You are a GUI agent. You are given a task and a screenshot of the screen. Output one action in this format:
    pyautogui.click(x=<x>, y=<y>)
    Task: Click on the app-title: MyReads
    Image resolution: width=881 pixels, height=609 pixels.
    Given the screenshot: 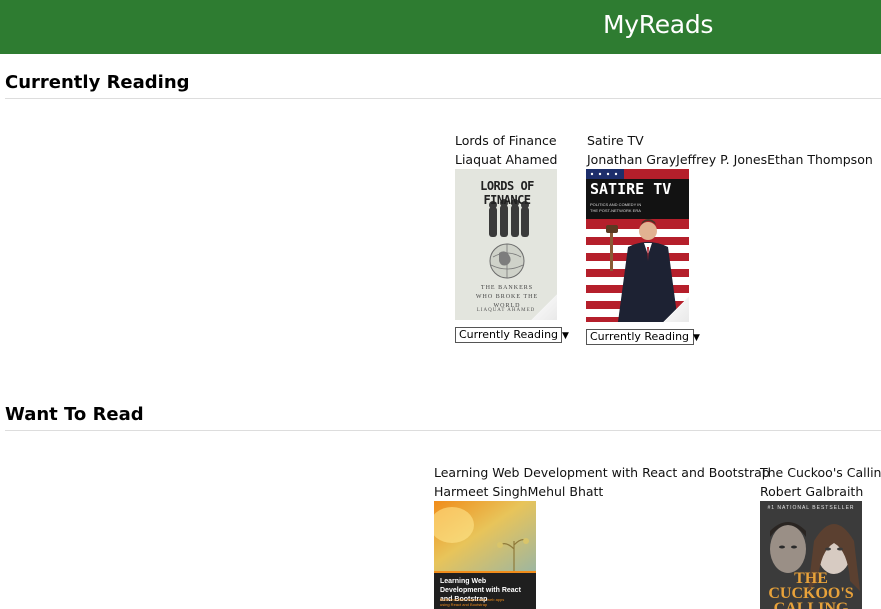 What is the action you would take?
    pyautogui.click(x=658, y=24)
    